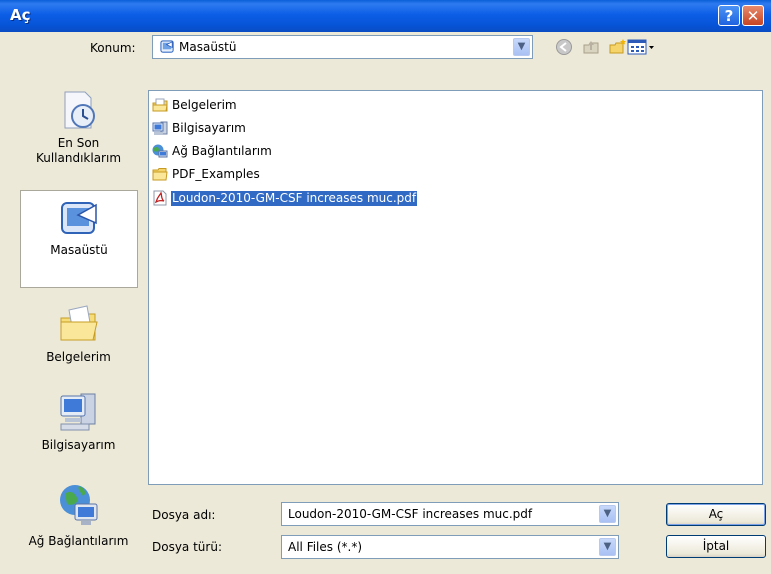 This screenshot has height=574, width=771. Describe the element at coordinates (385, 16) in the screenshot. I see `title-bar: Aç ? ✕` at that location.